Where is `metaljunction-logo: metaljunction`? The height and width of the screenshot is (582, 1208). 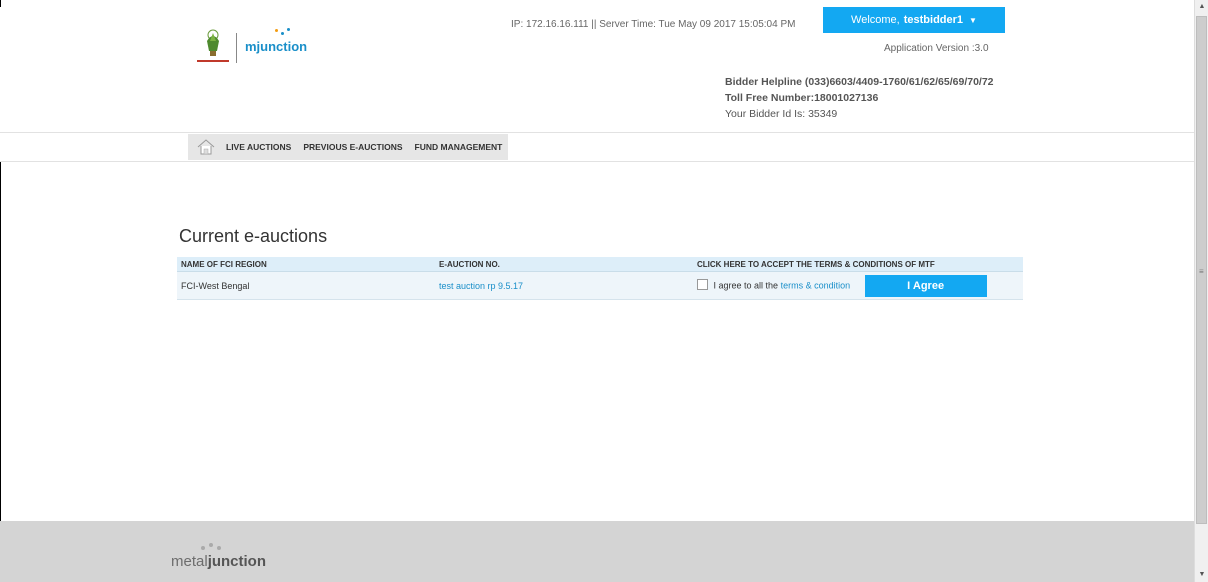 metaljunction-logo: metaljunction is located at coordinates (231, 558).